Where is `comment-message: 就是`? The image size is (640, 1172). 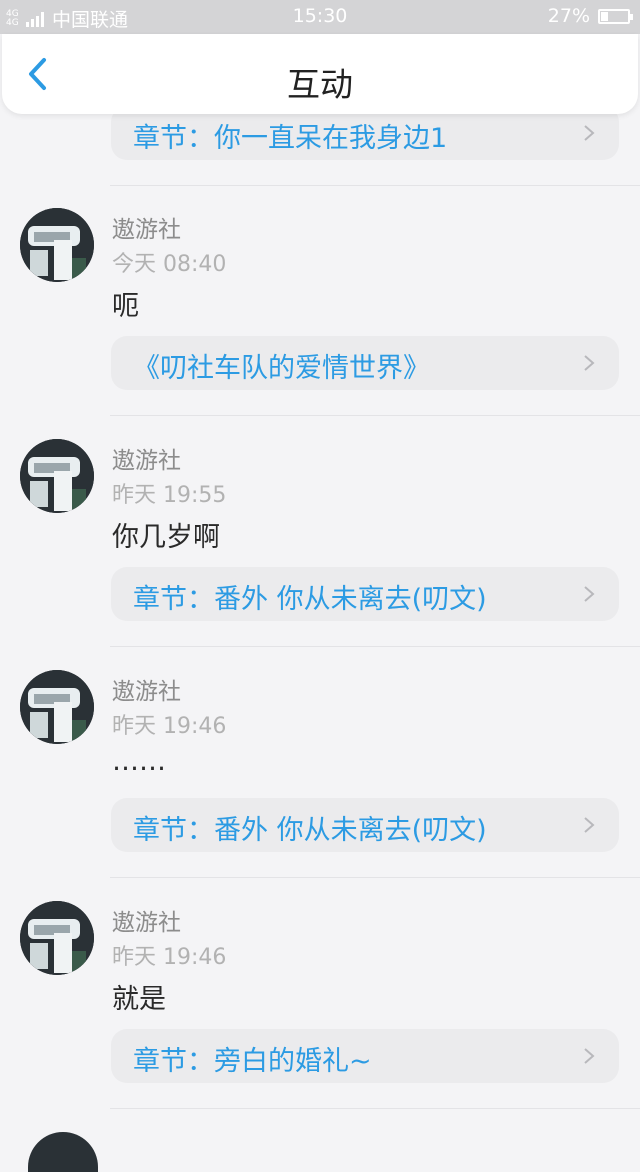
comment-message: 就是 is located at coordinates (139, 999).